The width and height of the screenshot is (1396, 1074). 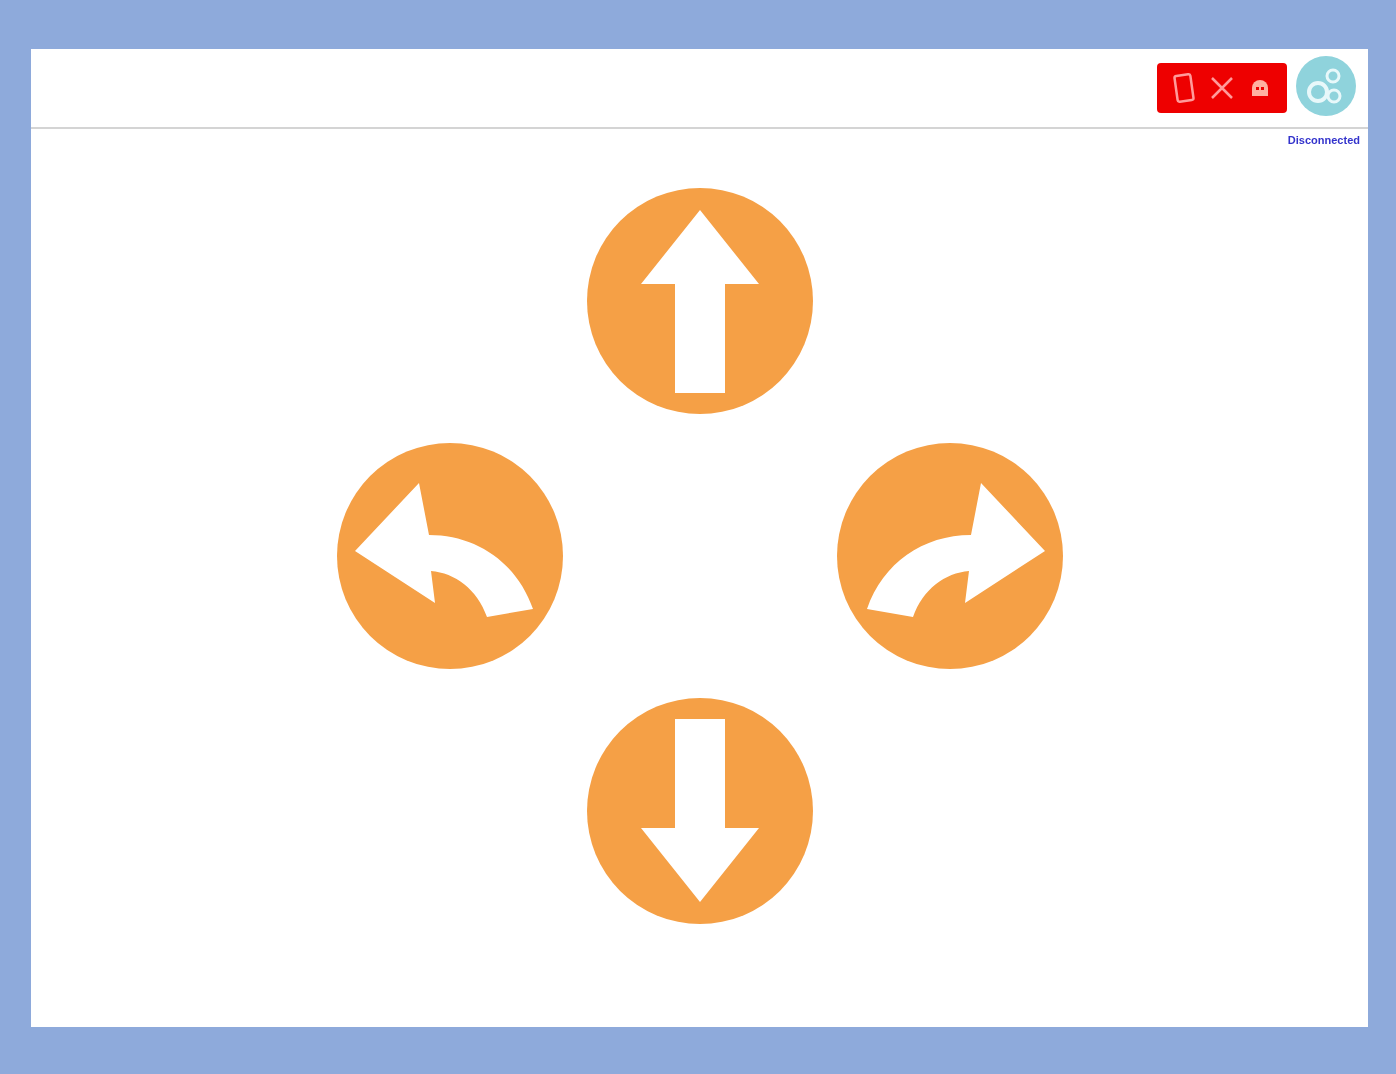 What do you see at coordinates (1260, 88) in the screenshot?
I see `robot-icon` at bounding box center [1260, 88].